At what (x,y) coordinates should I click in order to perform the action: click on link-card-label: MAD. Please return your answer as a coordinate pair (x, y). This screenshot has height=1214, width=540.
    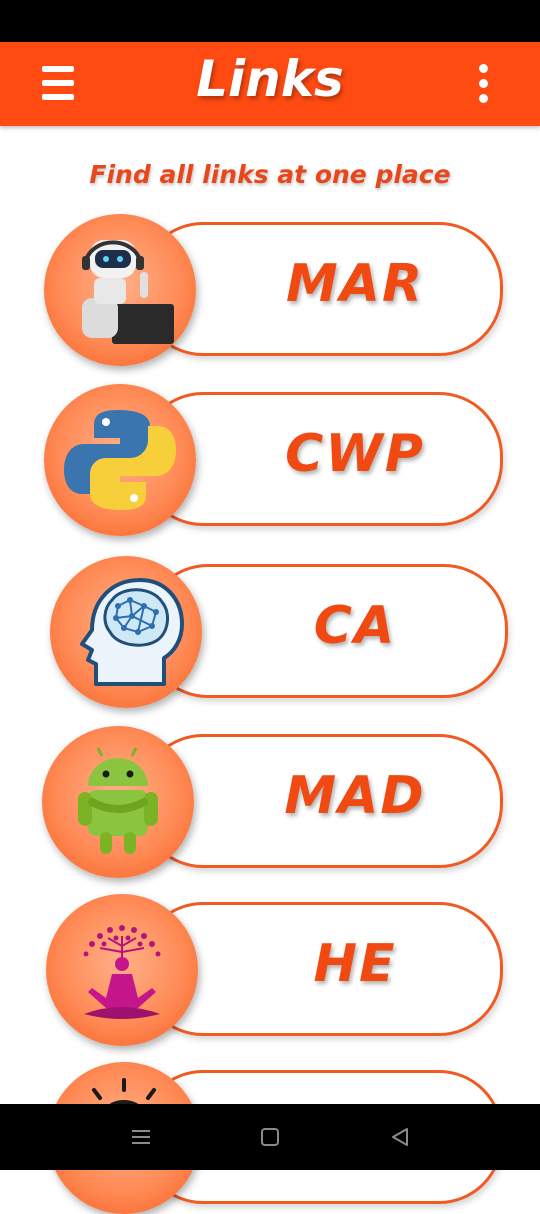
    Looking at the image, I should click on (355, 796).